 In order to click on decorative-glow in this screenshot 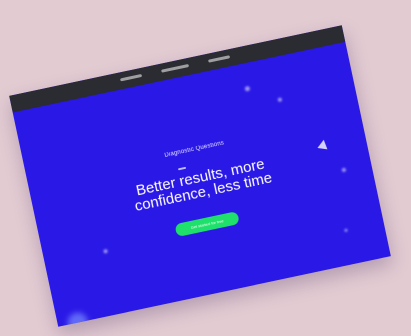, I will do `click(77, 318)`.